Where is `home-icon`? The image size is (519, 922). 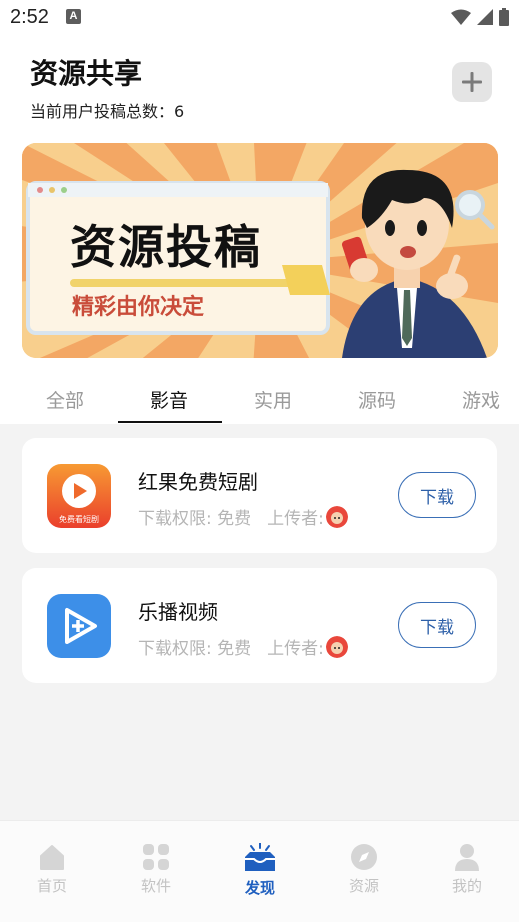
home-icon is located at coordinates (52, 857).